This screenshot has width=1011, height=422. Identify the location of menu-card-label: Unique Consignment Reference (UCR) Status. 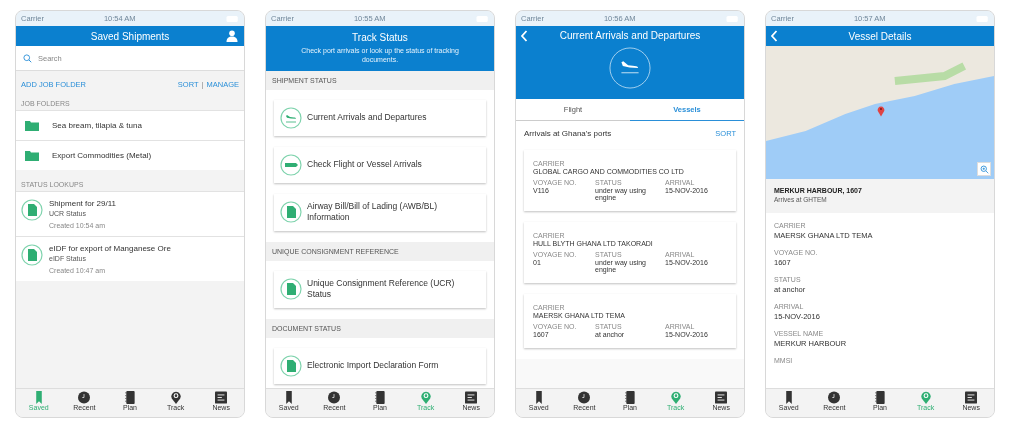
(381, 289).